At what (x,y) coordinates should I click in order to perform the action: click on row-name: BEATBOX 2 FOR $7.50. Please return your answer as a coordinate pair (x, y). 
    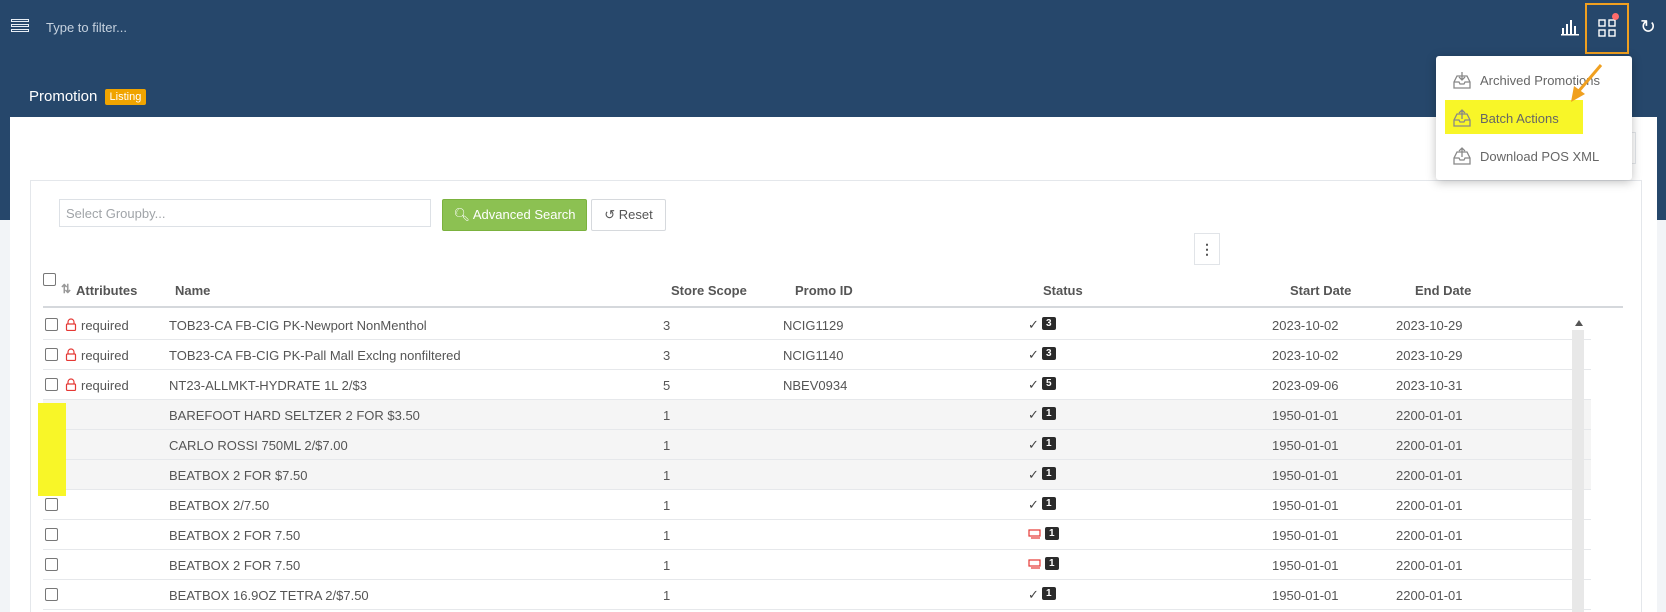
    Looking at the image, I should click on (238, 475).